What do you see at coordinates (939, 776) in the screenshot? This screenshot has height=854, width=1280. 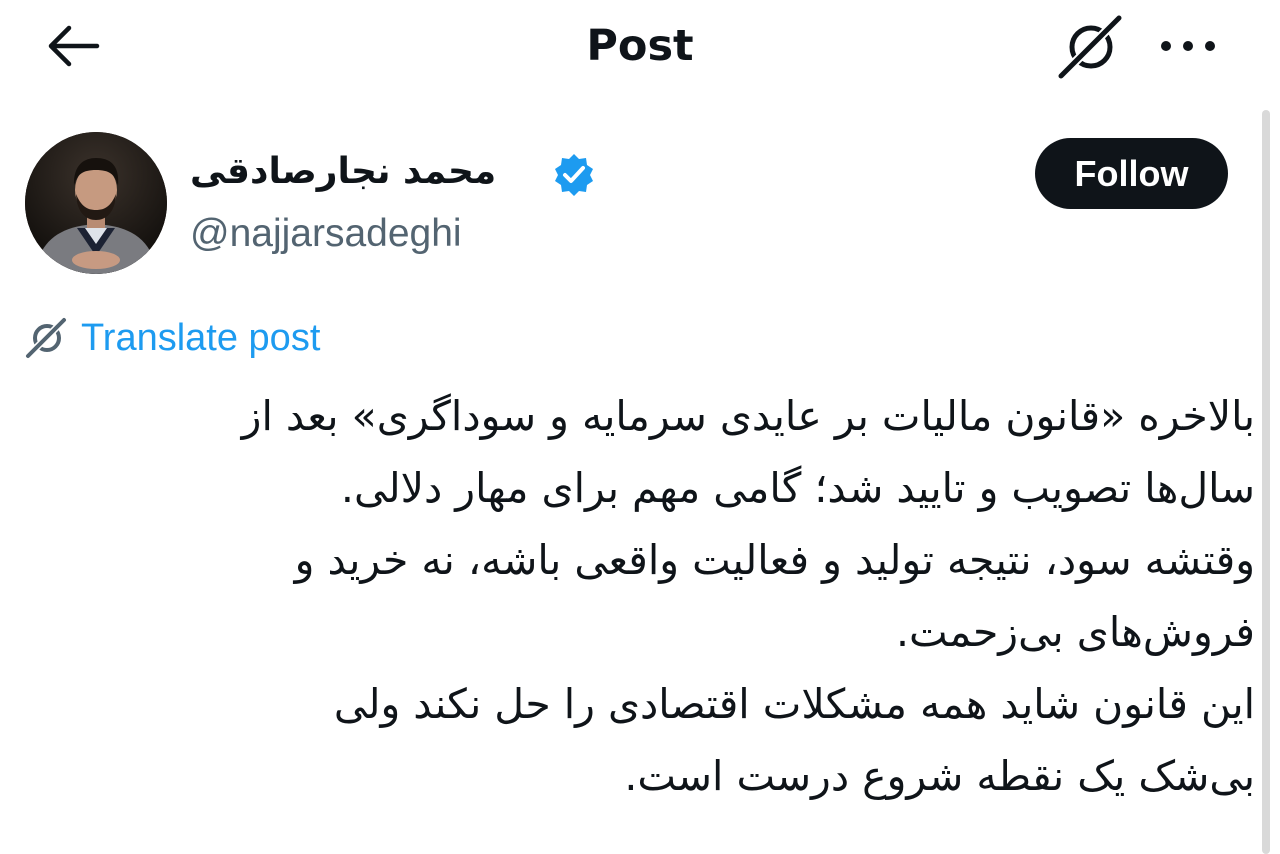 I see `post-text-line: بی‌شک یک نقطه شروع درست است.` at bounding box center [939, 776].